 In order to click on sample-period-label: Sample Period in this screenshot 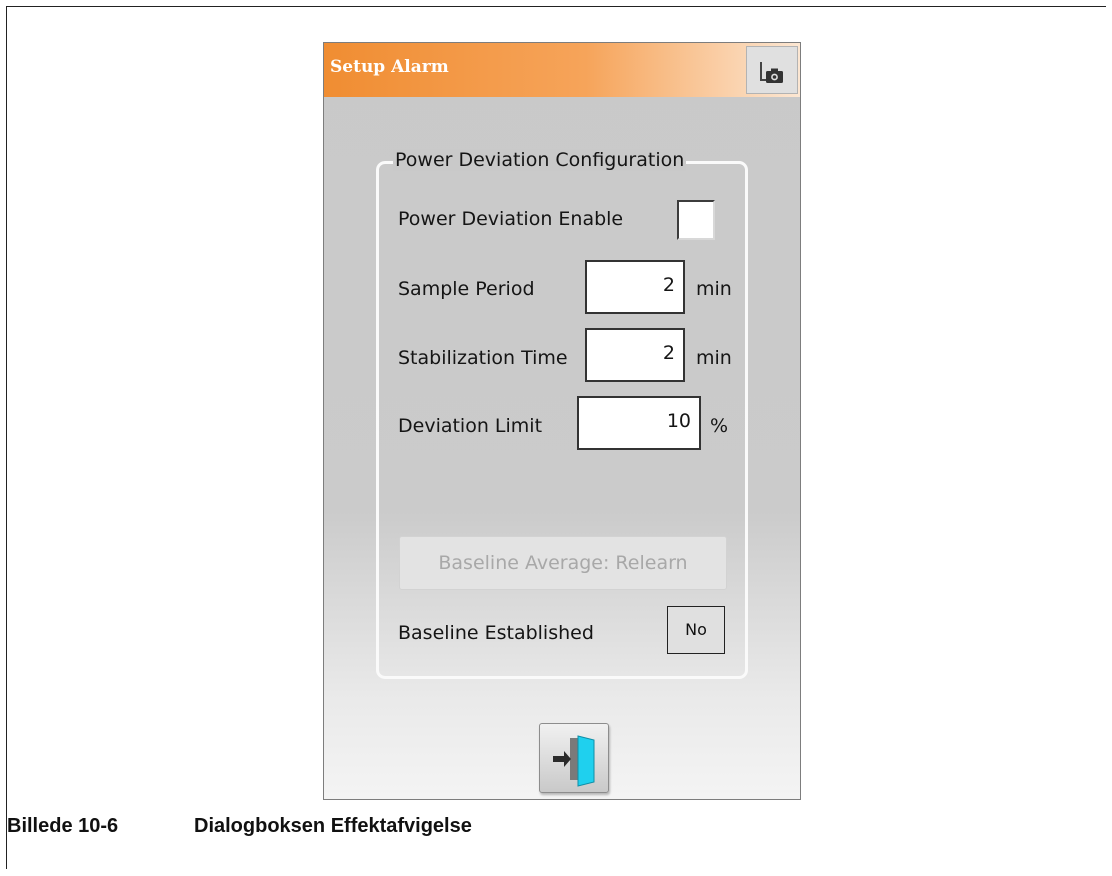, I will do `click(466, 289)`.